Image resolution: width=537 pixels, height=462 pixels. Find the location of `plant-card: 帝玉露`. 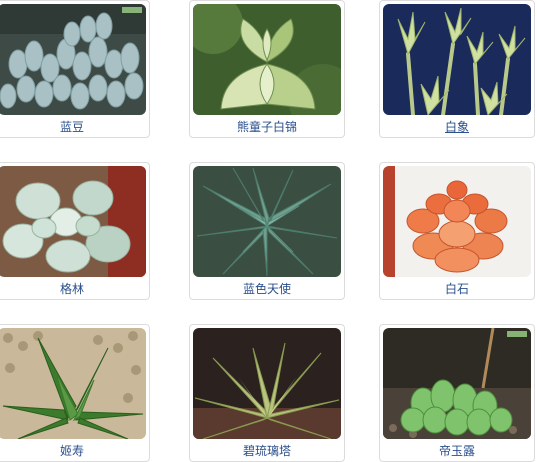

plant-card: 帝玉露 is located at coordinates (457, 393).